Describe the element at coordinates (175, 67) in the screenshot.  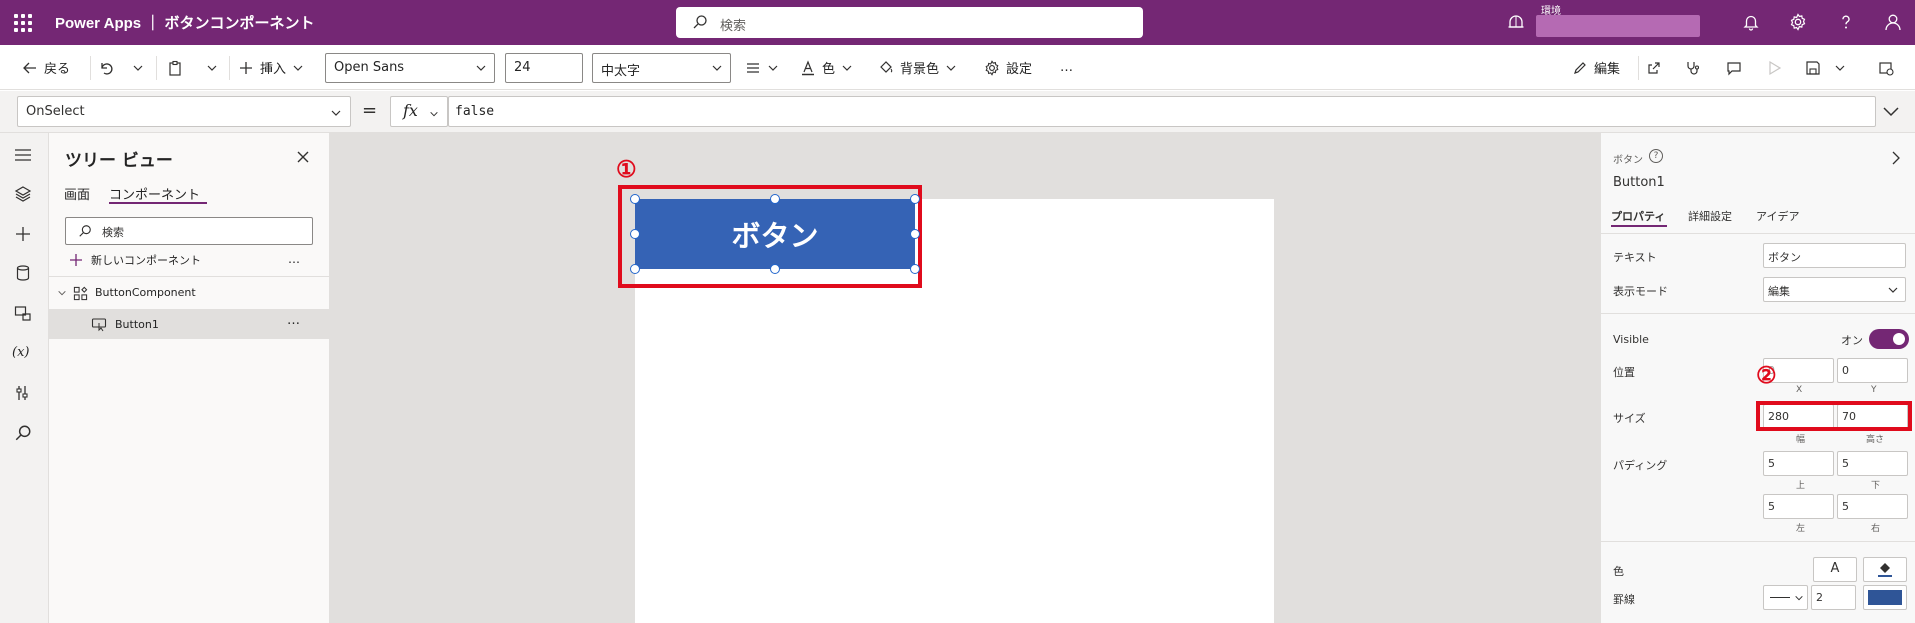
I see `paste-button` at that location.